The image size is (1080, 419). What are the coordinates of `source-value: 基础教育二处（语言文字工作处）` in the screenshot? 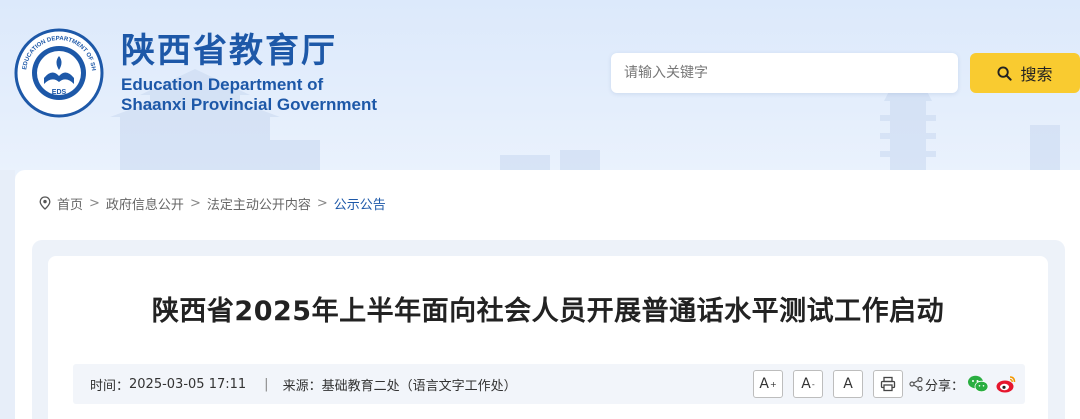 It's located at (419, 386).